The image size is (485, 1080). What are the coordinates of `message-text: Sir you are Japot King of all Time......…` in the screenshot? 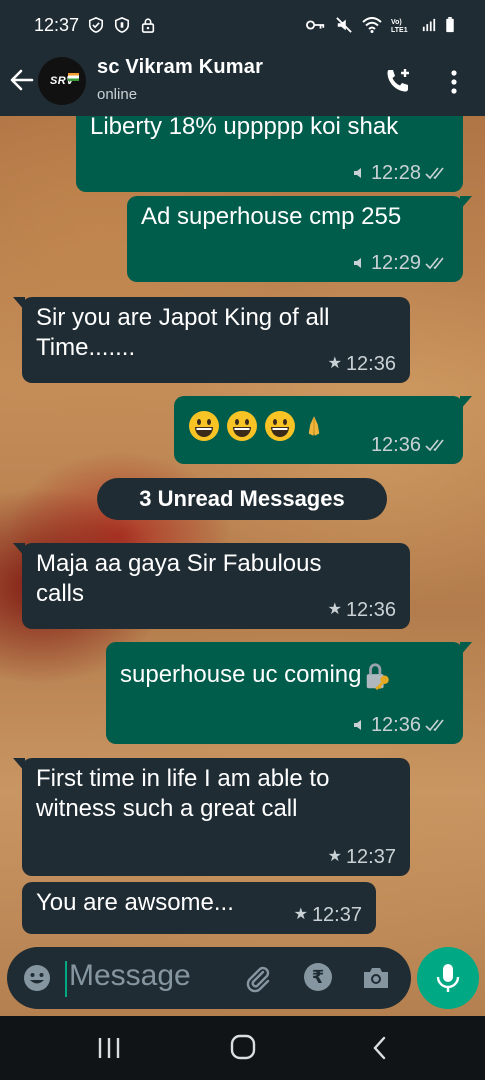 It's located at (183, 332).